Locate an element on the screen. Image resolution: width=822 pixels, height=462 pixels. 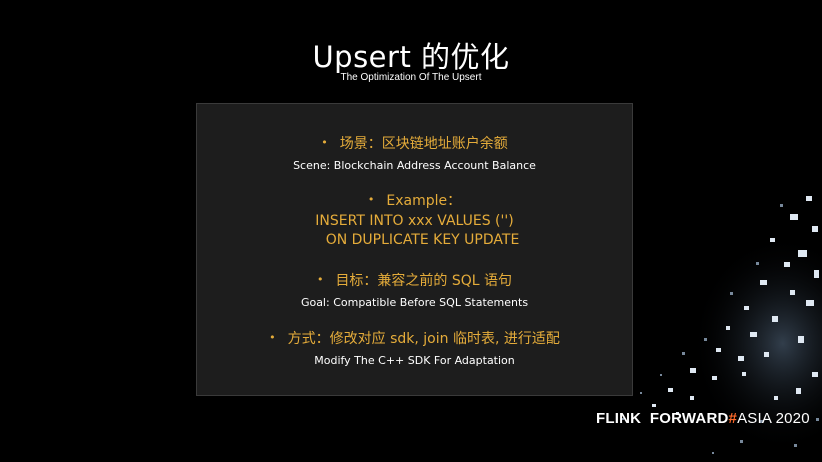
heading-text: 目标：兼容之前的 SQL 语句 is located at coordinates (424, 281).